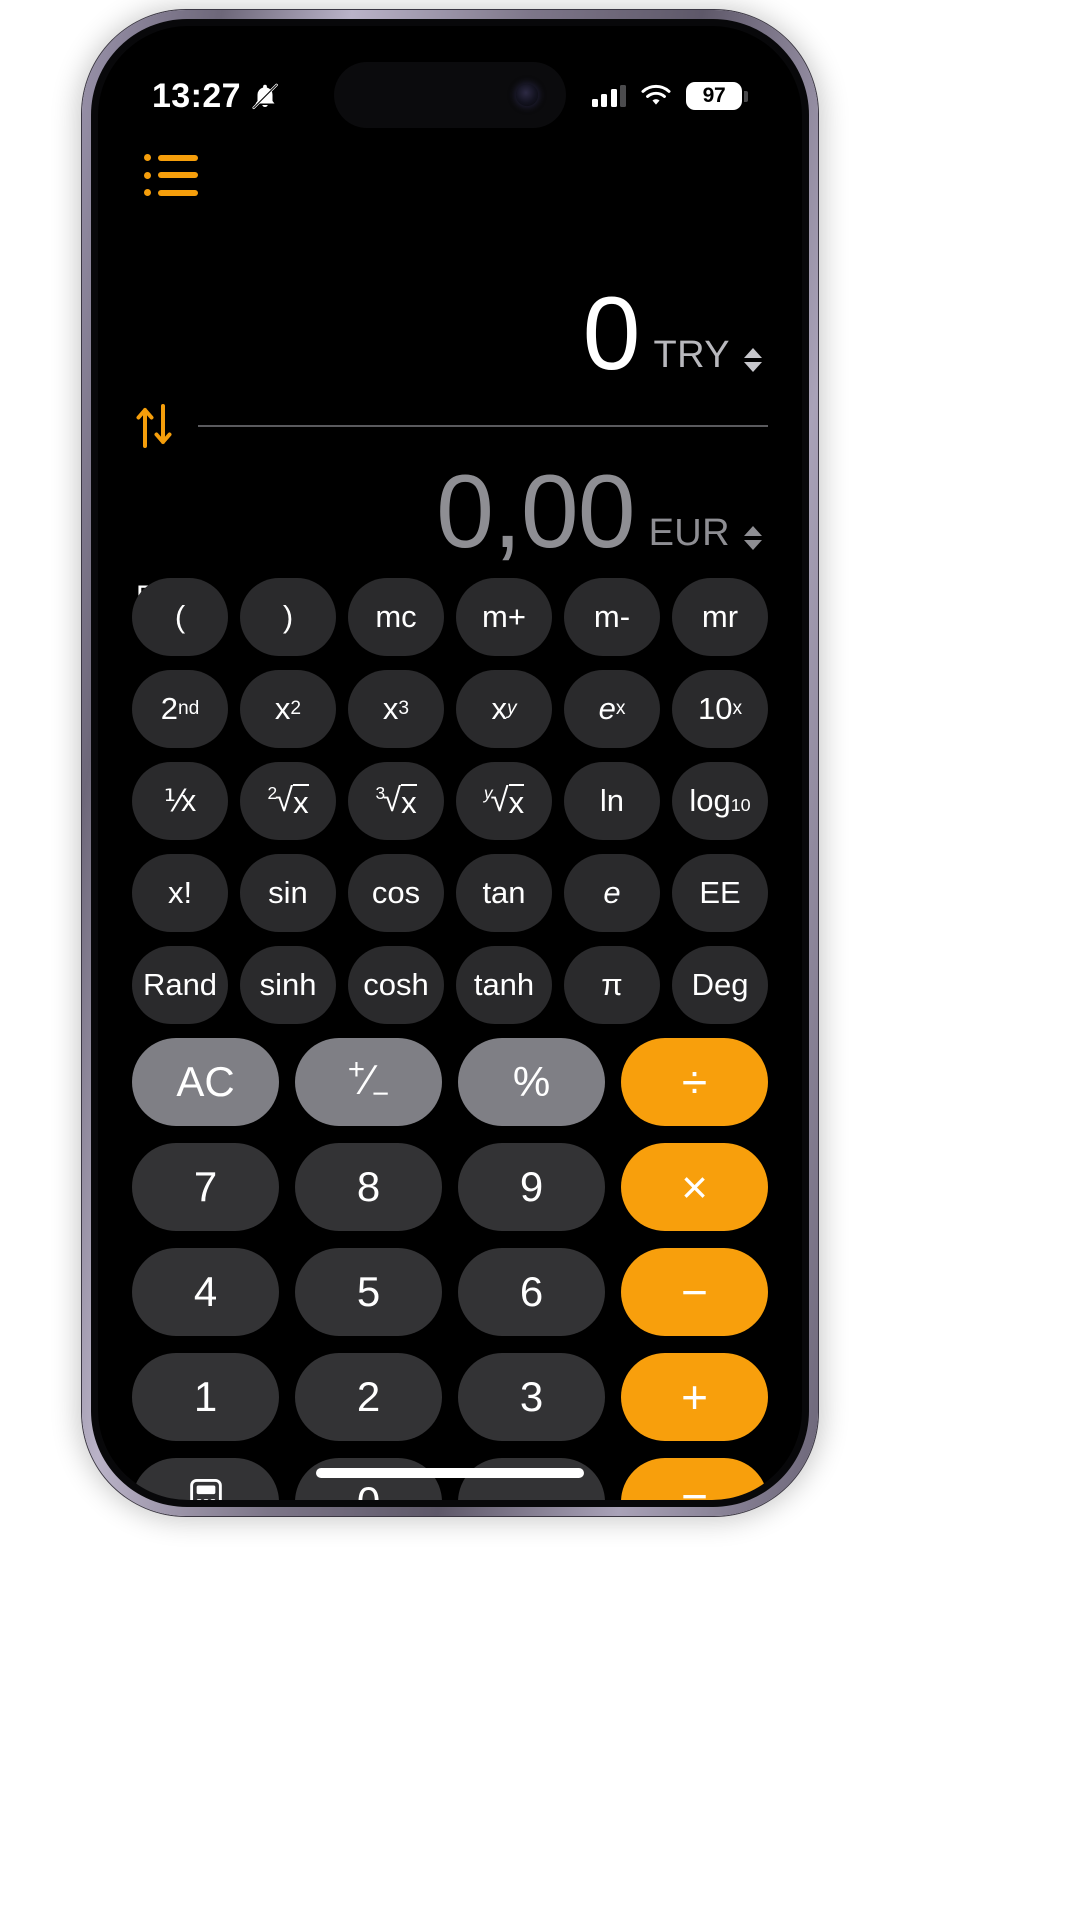 This screenshot has height=1920, width=1080. I want to click on key-digit-9: 9, so click(531, 1187).